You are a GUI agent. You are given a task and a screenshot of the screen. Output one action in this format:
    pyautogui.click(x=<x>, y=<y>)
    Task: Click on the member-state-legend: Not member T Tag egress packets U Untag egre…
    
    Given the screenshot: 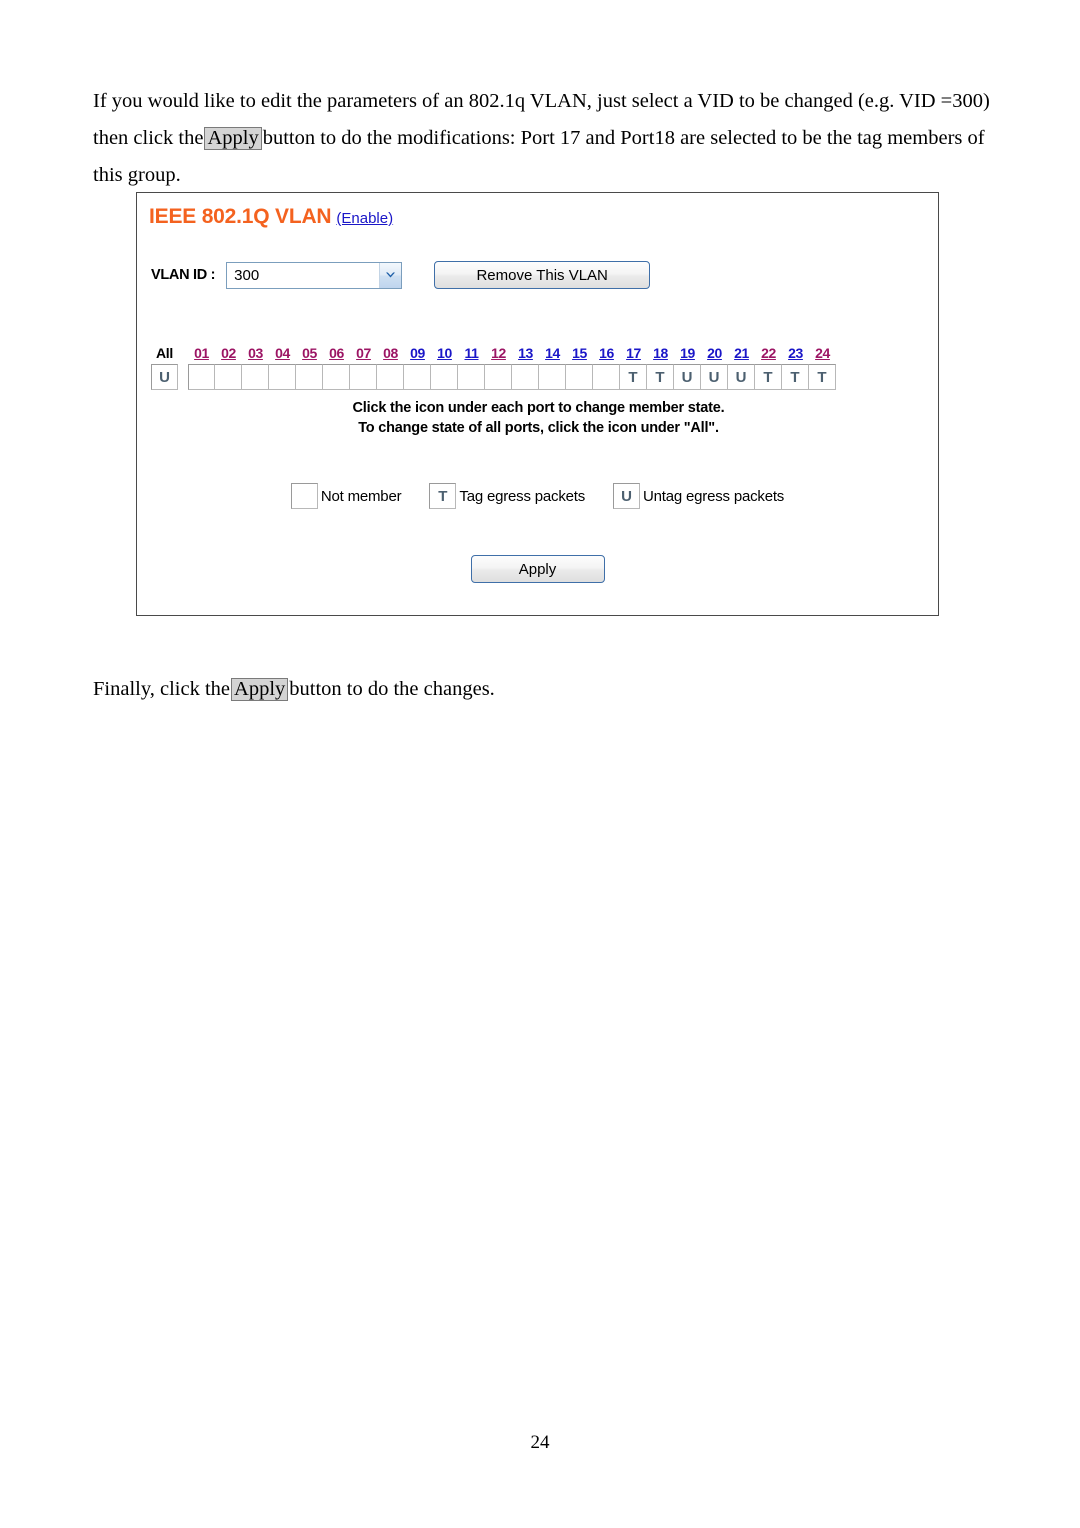 What is the action you would take?
    pyautogui.click(x=537, y=496)
    